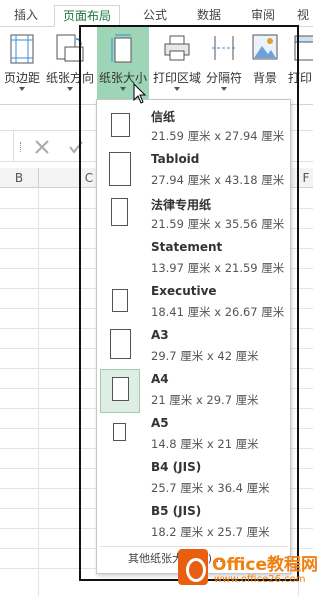  I want to click on mouse-cursor-icon, so click(140, 93).